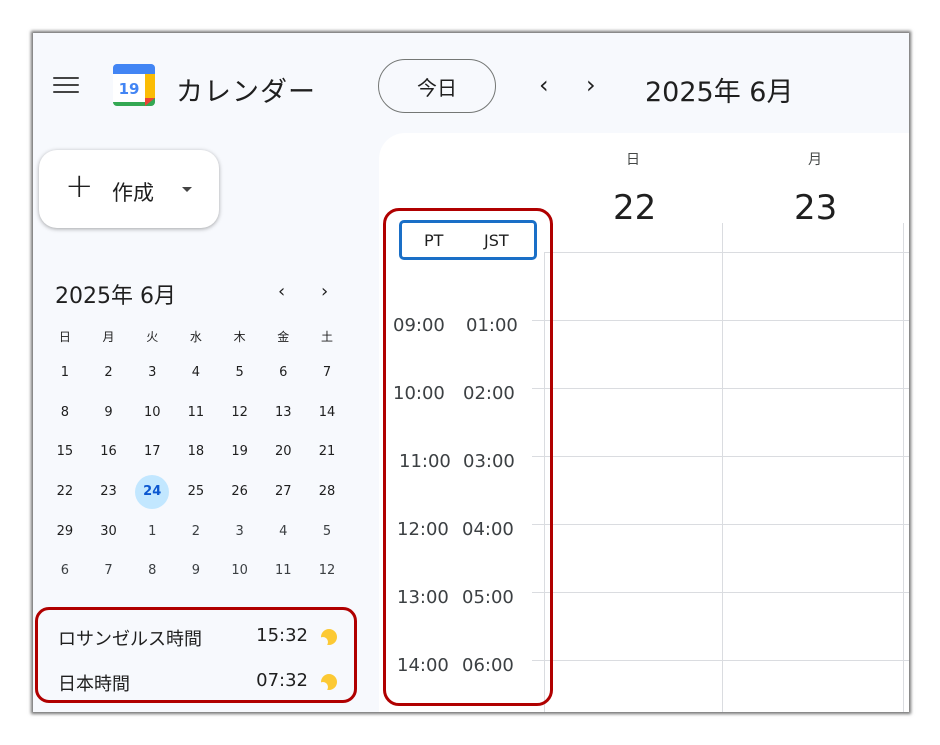 This screenshot has height=745, width=940. What do you see at coordinates (65, 531) in the screenshot?
I see `mini-calendar-day: 29` at bounding box center [65, 531].